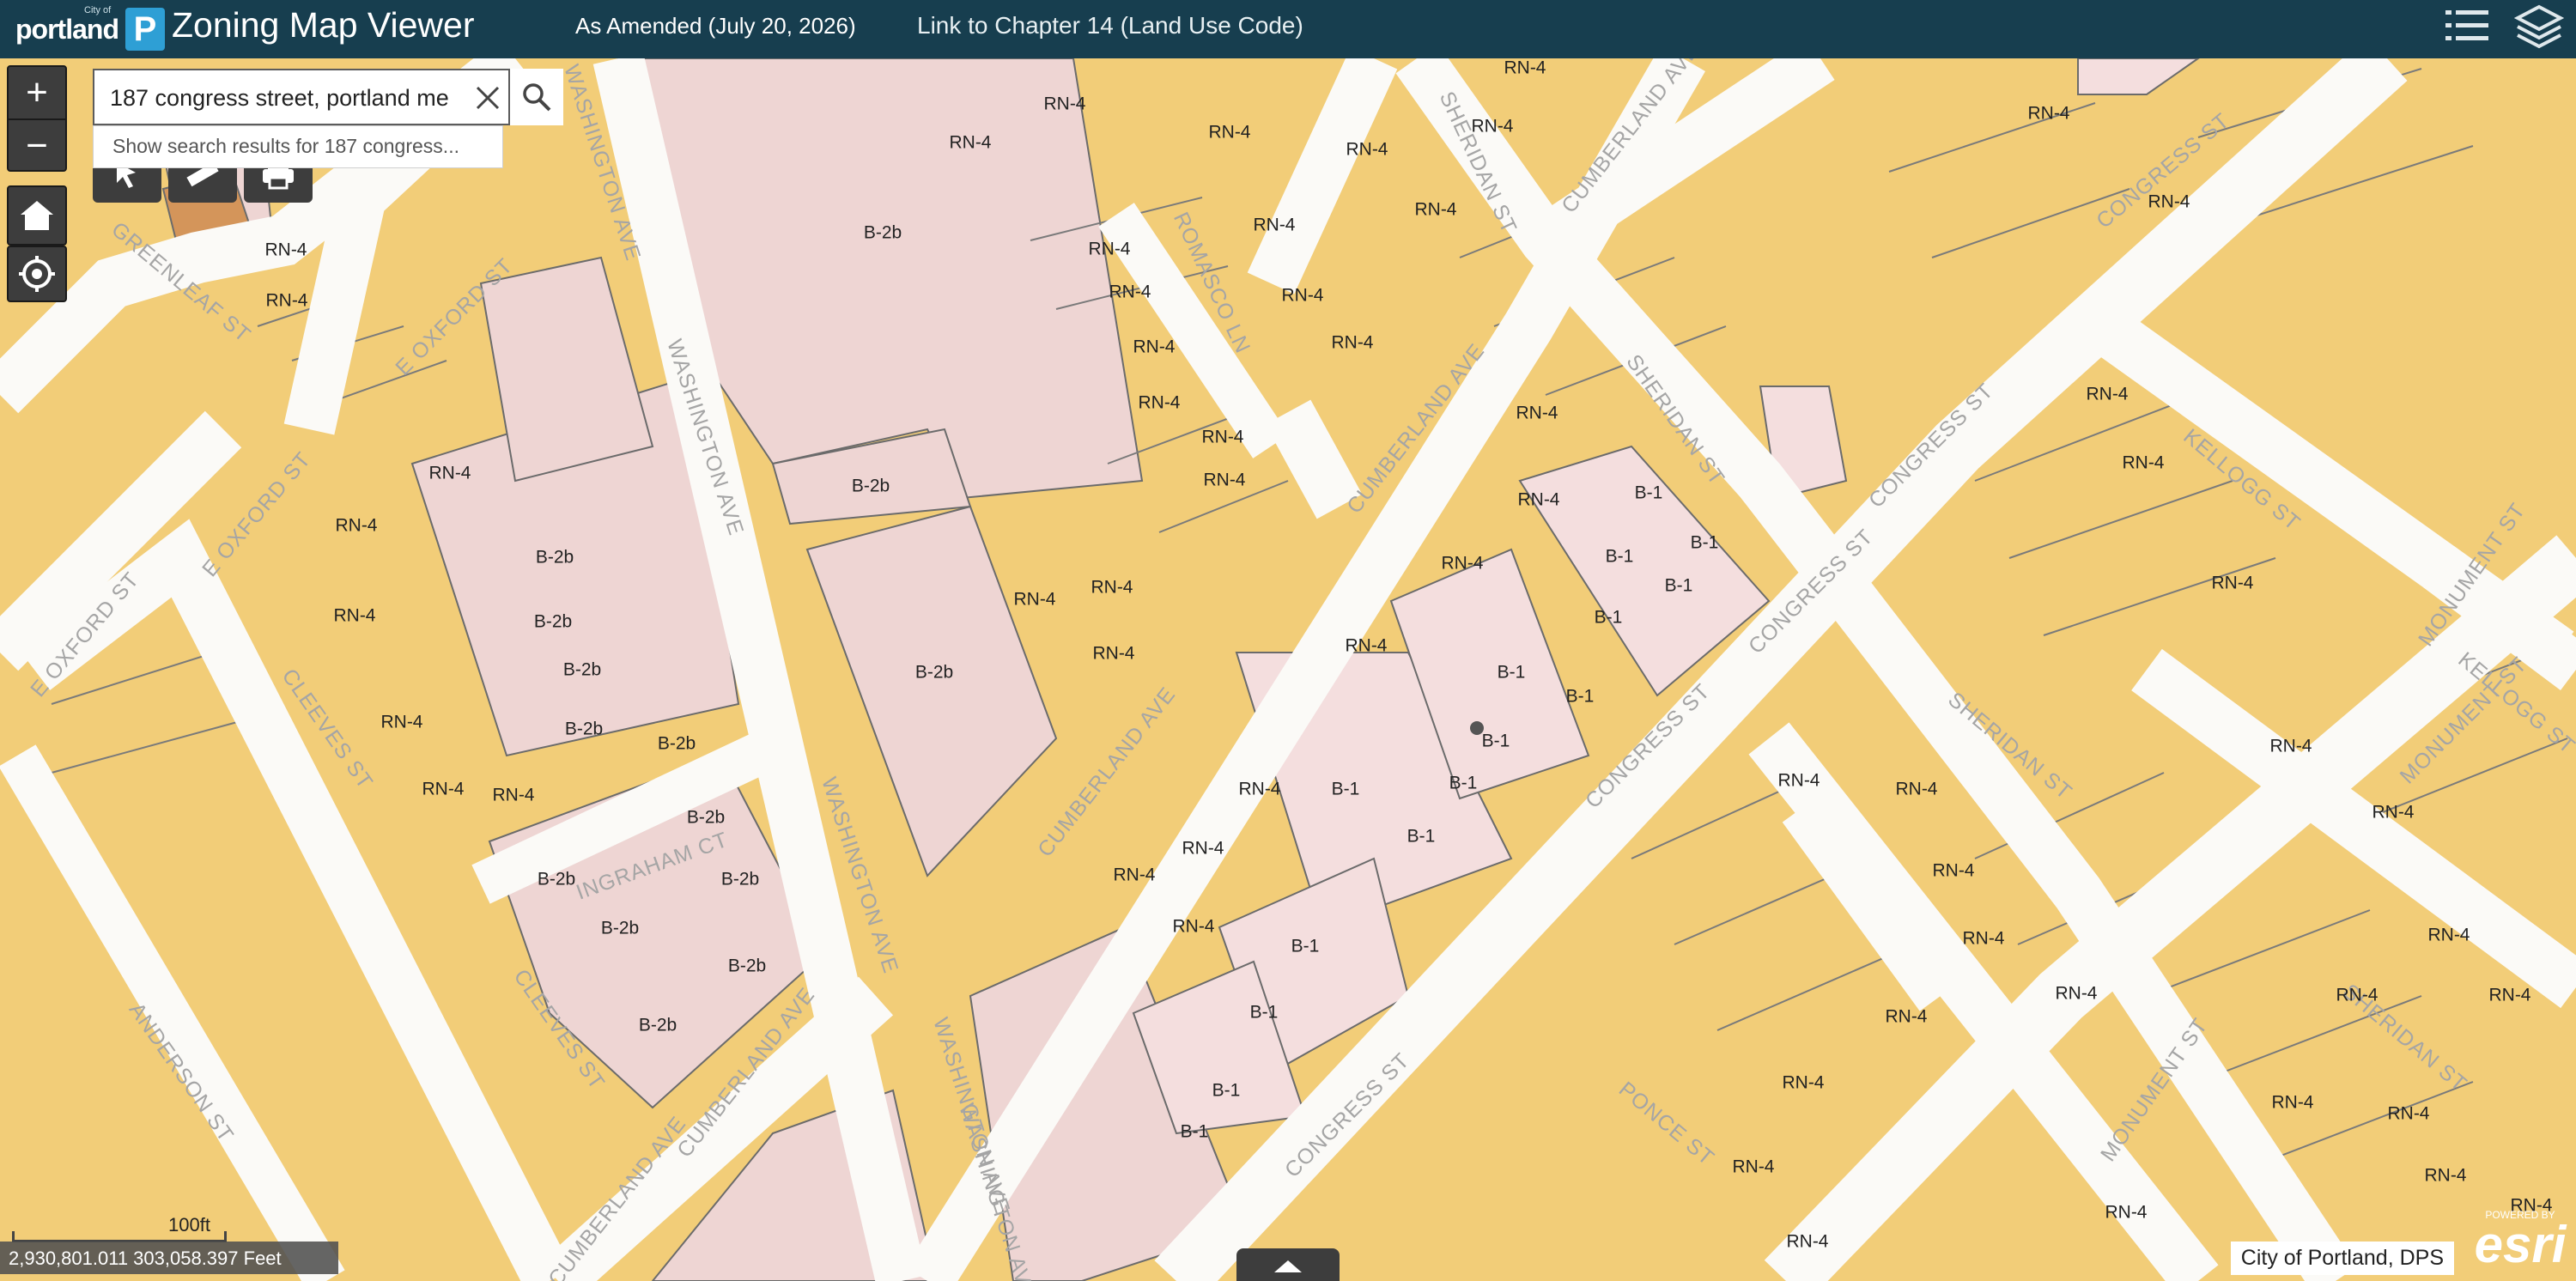 This screenshot has width=2576, height=1281. I want to click on locate-button, so click(37, 274).